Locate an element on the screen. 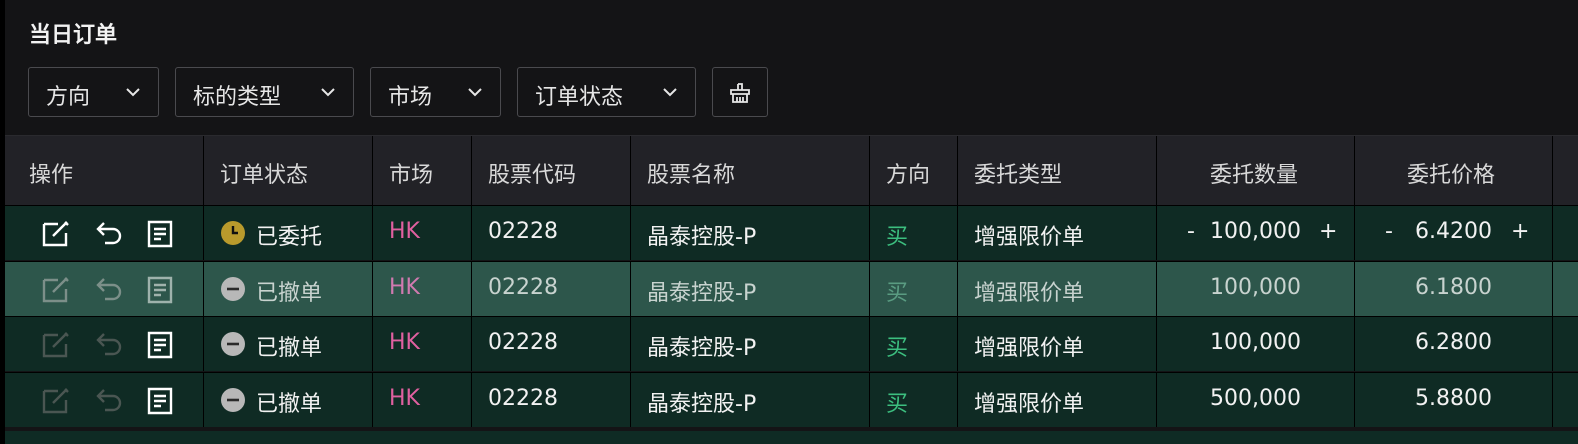  price-plus-button: + is located at coordinates (1520, 231).